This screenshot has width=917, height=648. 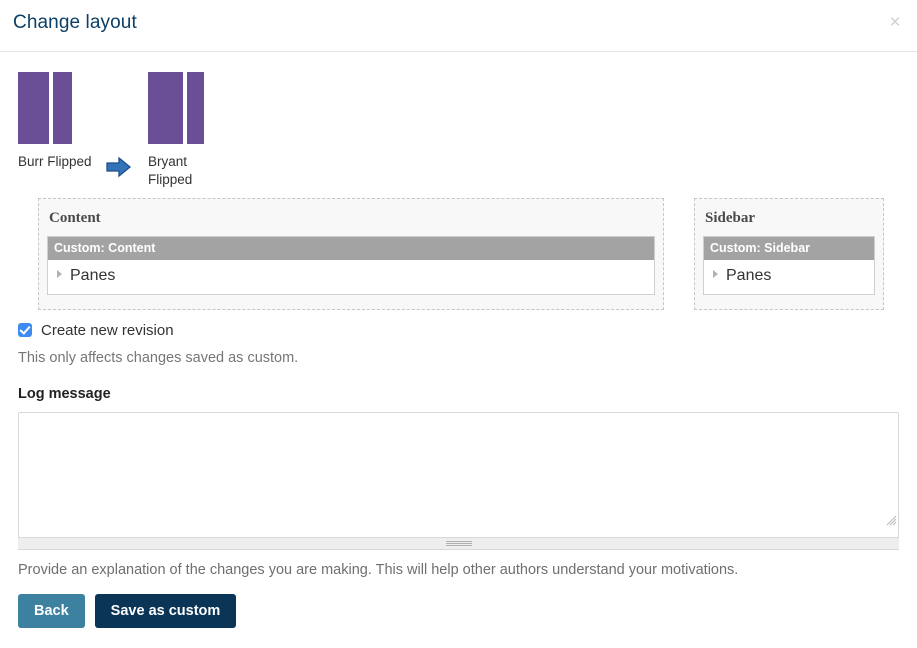 I want to click on region-title: Content, so click(x=75, y=218).